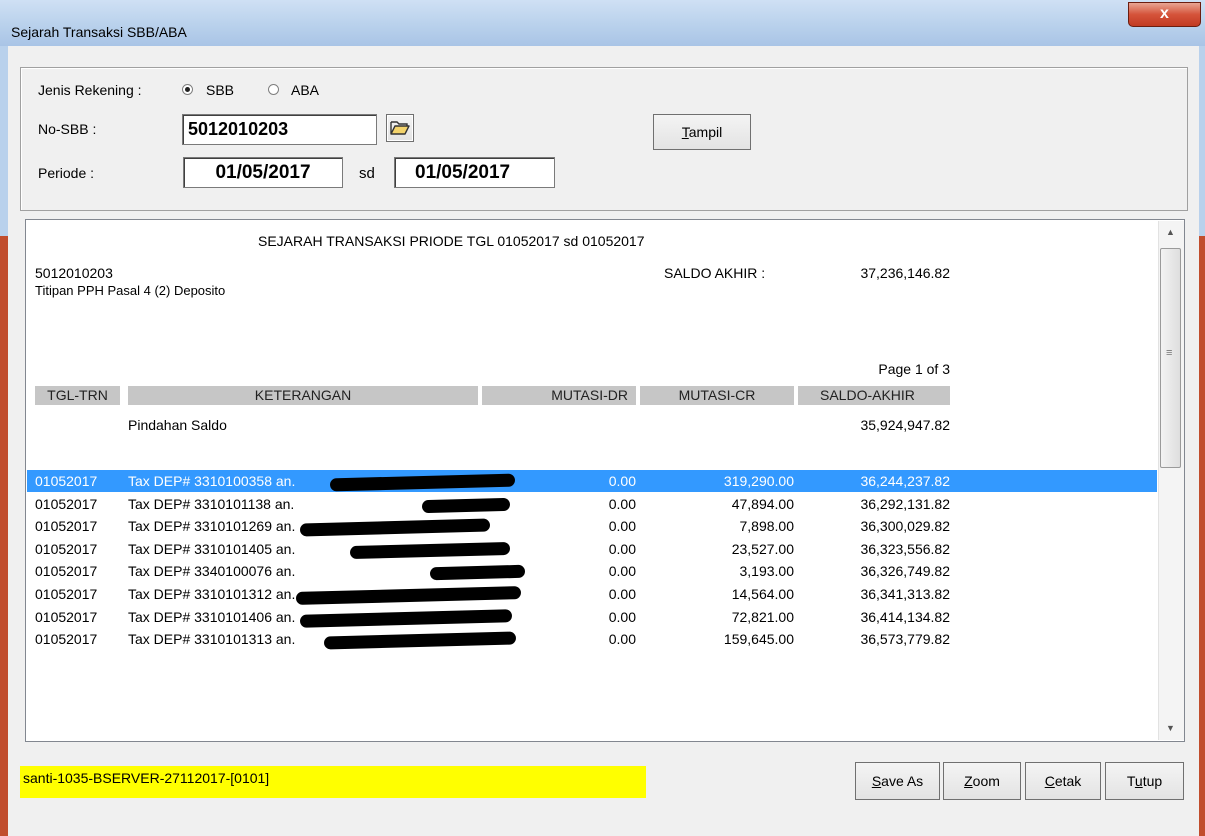 The height and width of the screenshot is (836, 1205). What do you see at coordinates (90, 90) in the screenshot?
I see `jenis-rekening-label: Jenis Rekening :` at bounding box center [90, 90].